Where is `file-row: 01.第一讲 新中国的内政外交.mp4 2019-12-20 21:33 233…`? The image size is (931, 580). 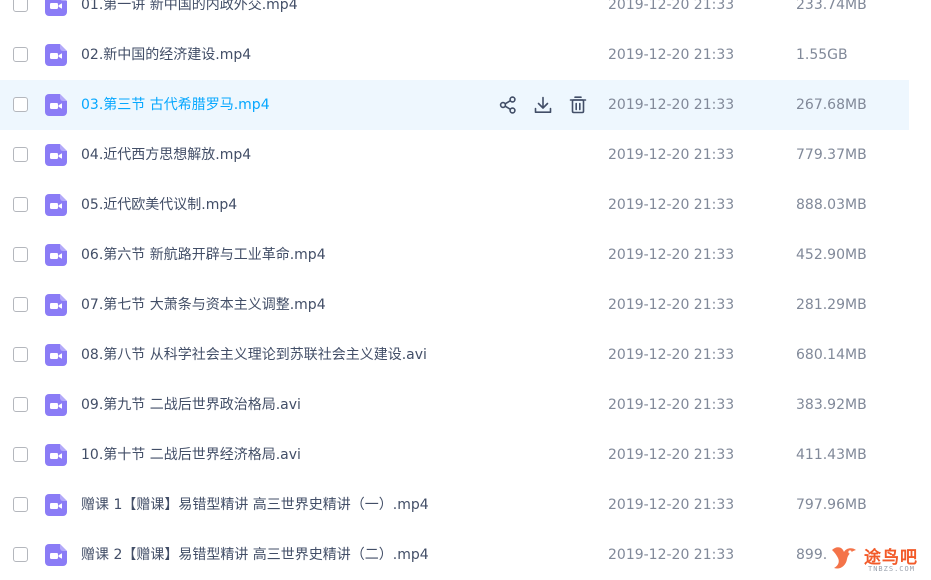 file-row: 01.第一讲 新中国的内政外交.mp4 2019-12-20 21:33 233… is located at coordinates (454, 15).